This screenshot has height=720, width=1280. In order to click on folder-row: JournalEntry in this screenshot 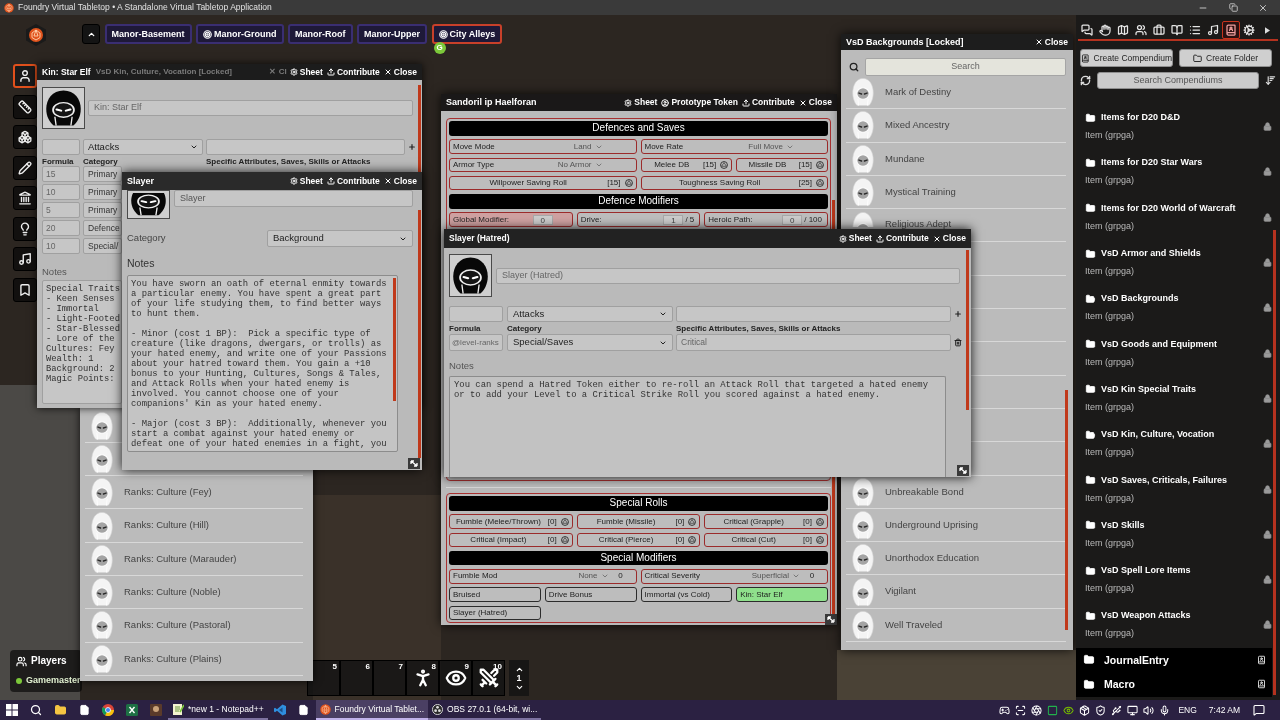, I will do `click(1174, 660)`.